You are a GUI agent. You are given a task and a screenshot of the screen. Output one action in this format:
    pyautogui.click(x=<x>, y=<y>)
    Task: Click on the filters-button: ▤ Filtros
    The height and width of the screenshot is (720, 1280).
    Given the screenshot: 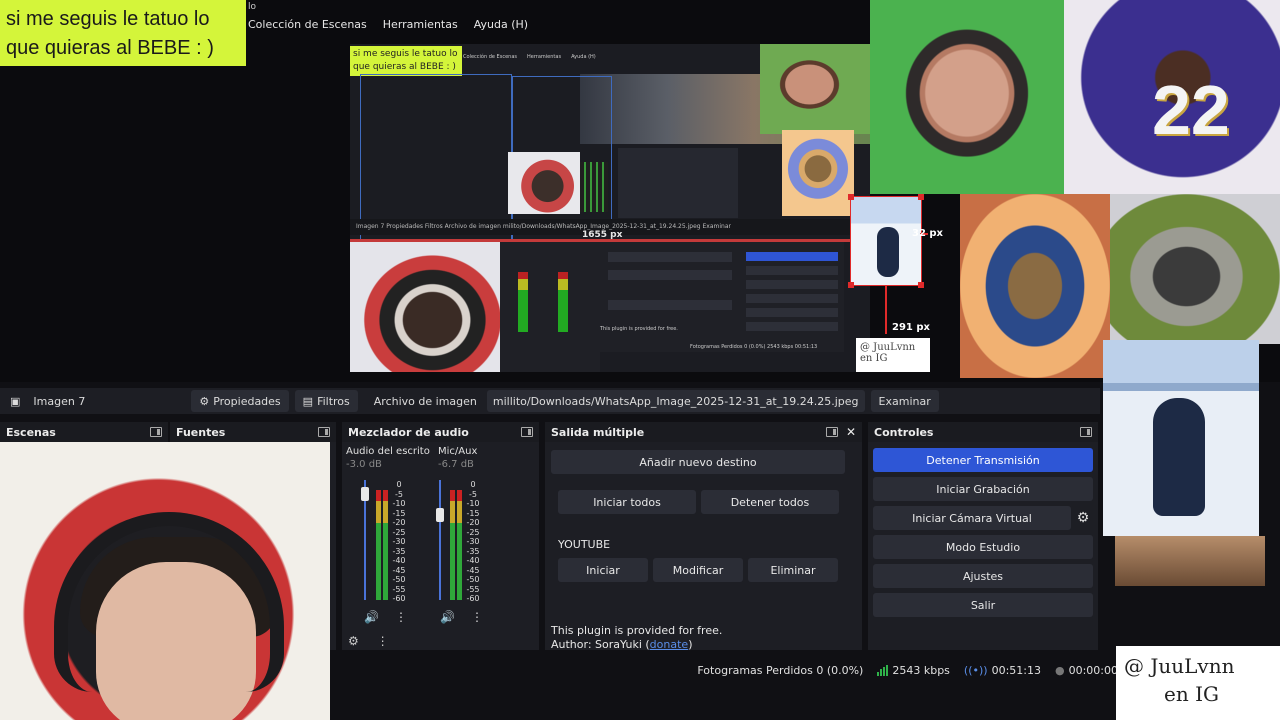 What is the action you would take?
    pyautogui.click(x=326, y=401)
    